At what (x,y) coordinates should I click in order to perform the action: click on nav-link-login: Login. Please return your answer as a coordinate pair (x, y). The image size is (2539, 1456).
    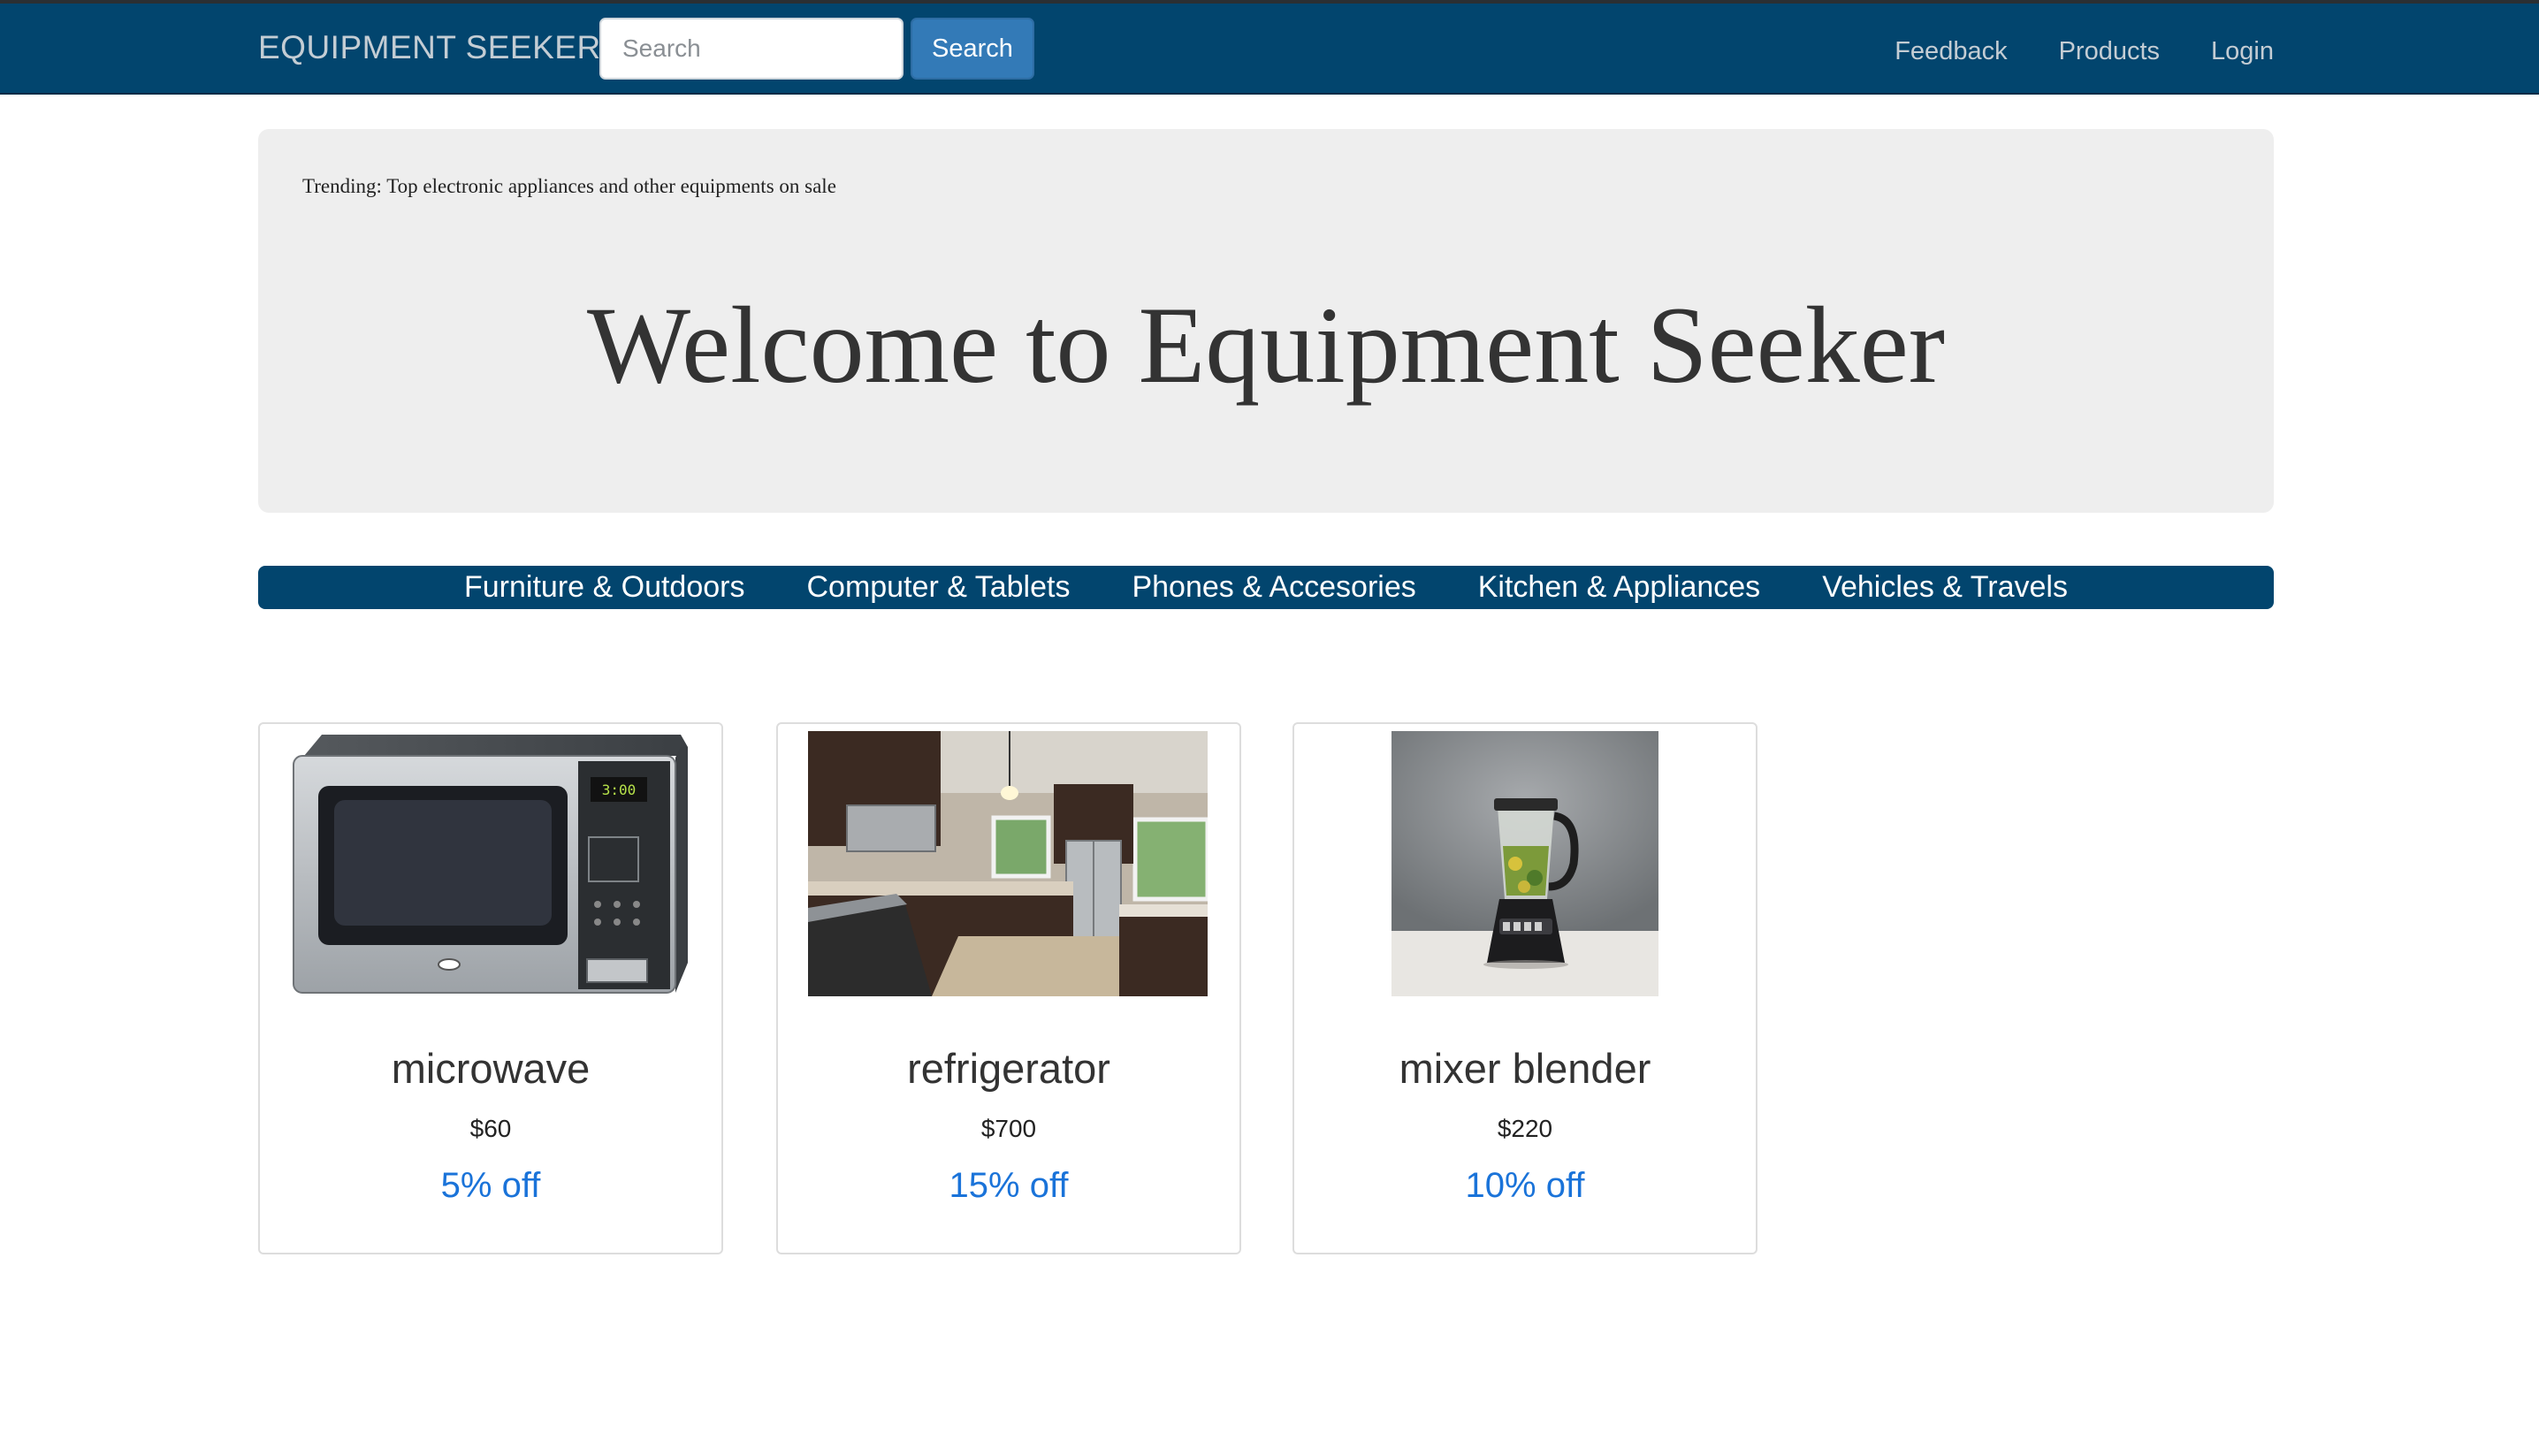
    Looking at the image, I should click on (2242, 51).